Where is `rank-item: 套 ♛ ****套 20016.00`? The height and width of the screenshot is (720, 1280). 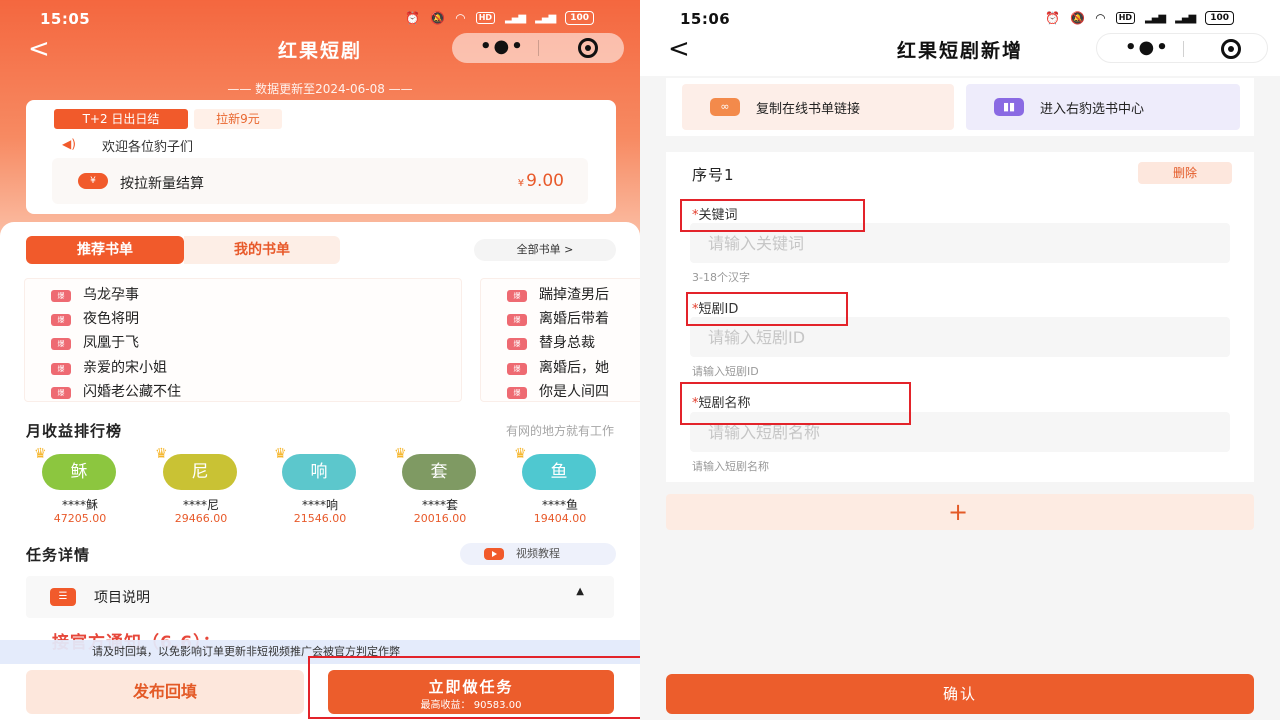
rank-item: 套 ♛ ****套 20016.00 is located at coordinates (440, 489).